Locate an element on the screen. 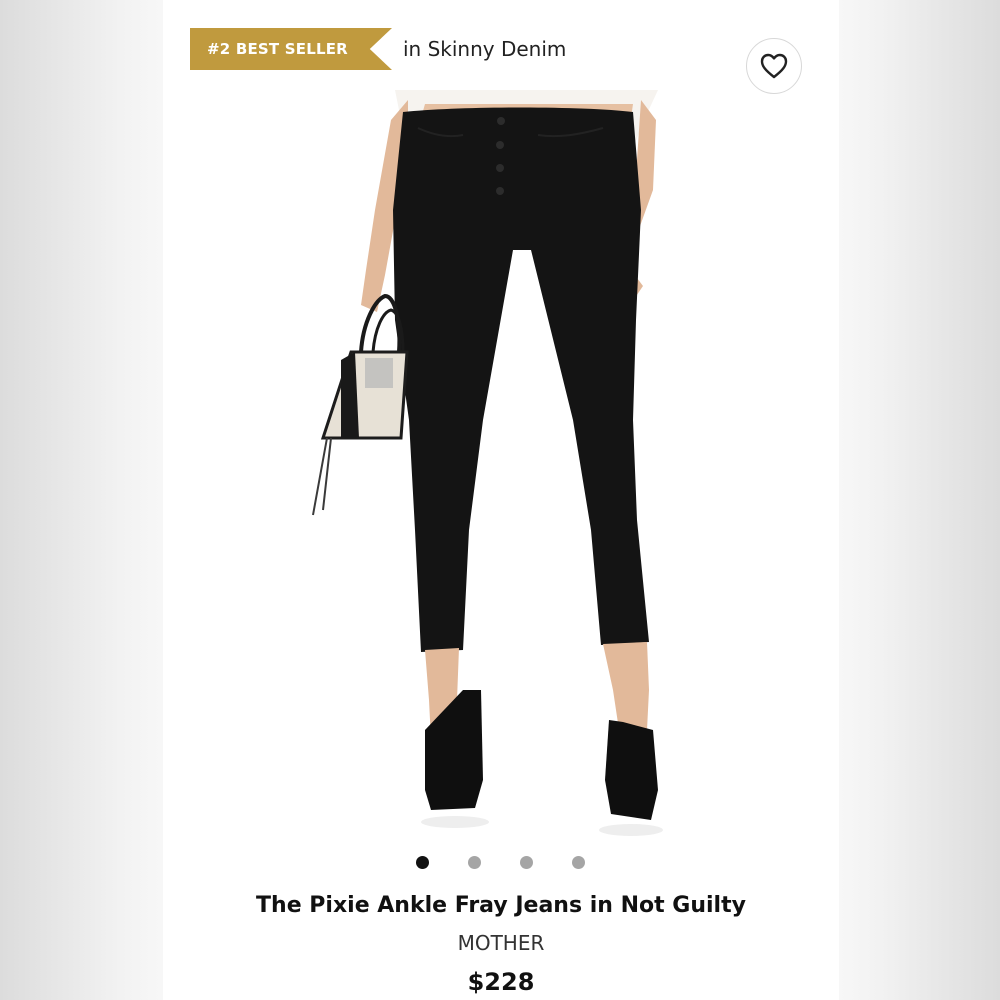  image-carousel-dots is located at coordinates (501, 863).